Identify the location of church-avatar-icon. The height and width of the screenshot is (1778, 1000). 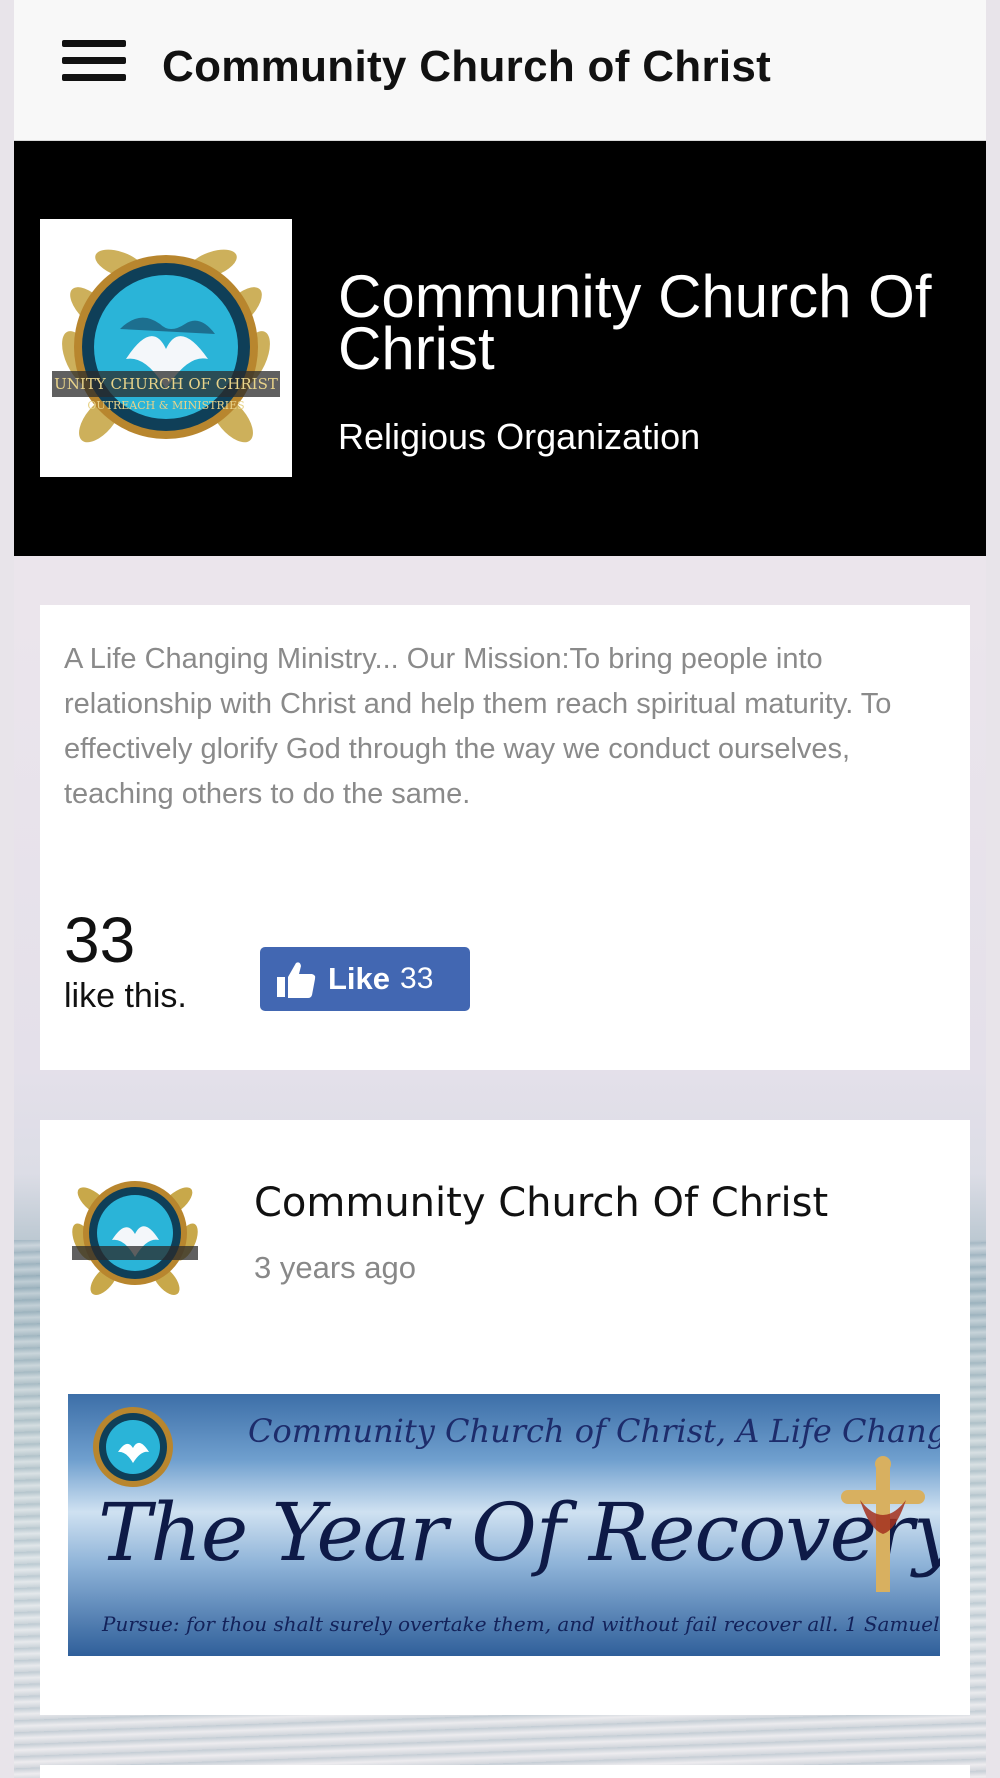
(135, 1238).